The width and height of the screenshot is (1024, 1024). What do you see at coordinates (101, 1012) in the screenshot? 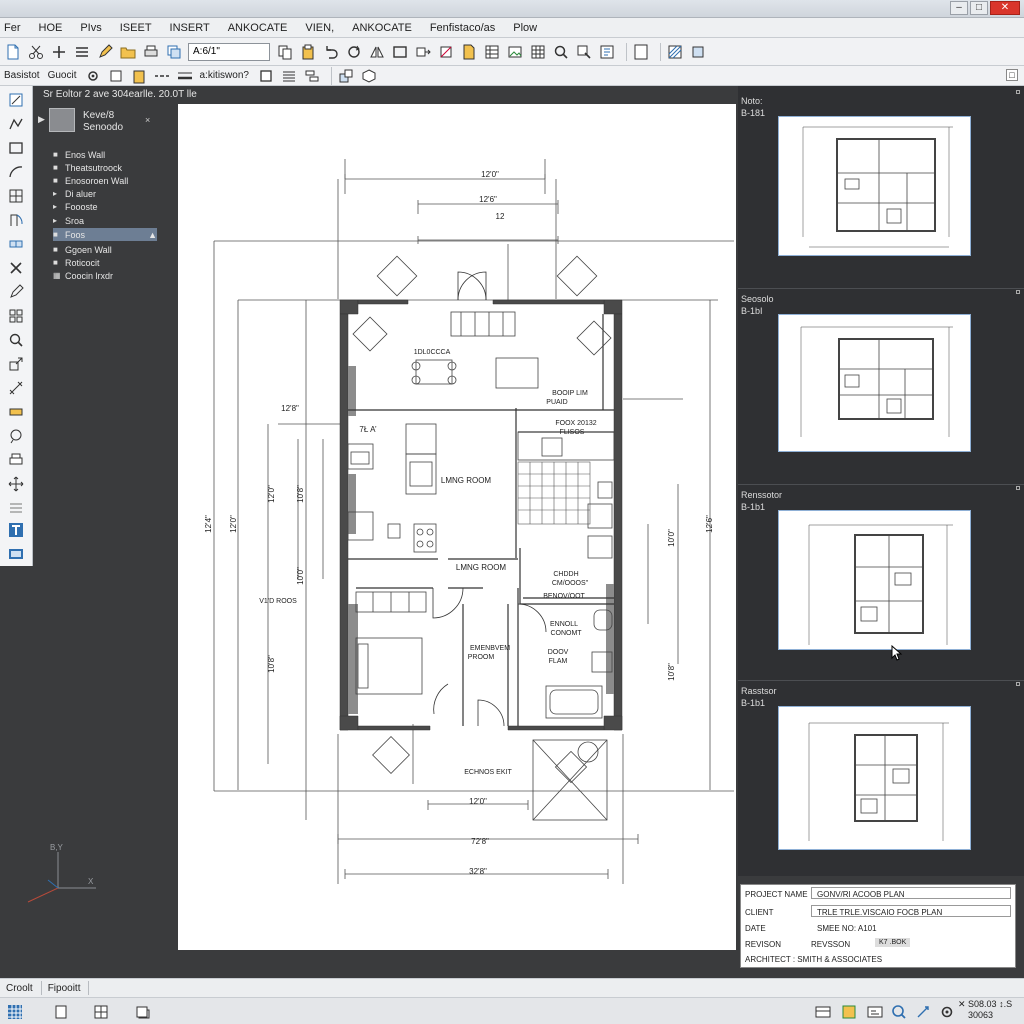
I see `model-icon` at bounding box center [101, 1012].